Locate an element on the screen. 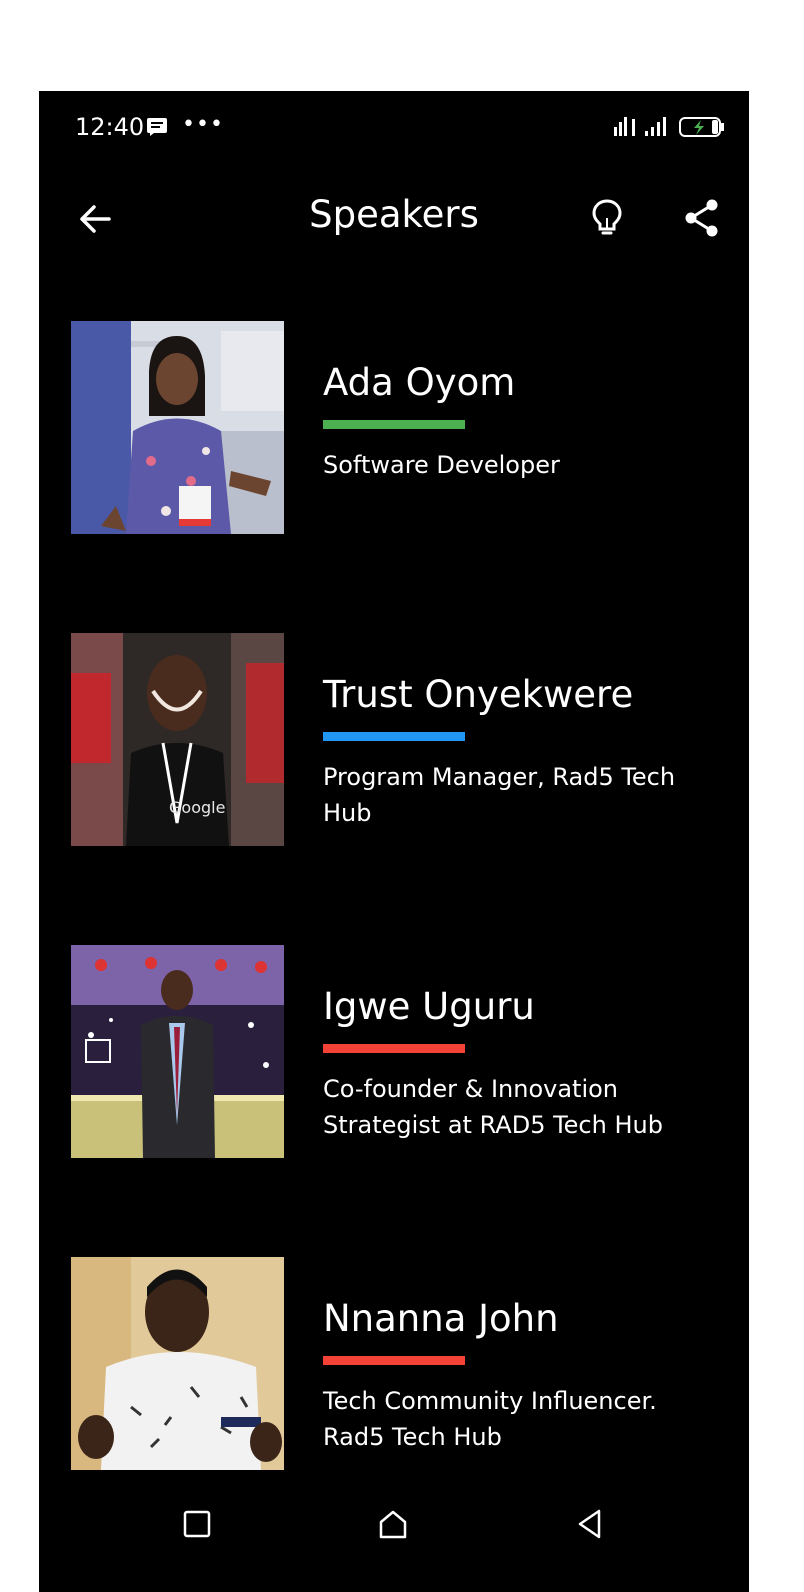  speaker-title: Tech Community Influencer. Rad5 Tech Hub is located at coordinates (490, 1419).